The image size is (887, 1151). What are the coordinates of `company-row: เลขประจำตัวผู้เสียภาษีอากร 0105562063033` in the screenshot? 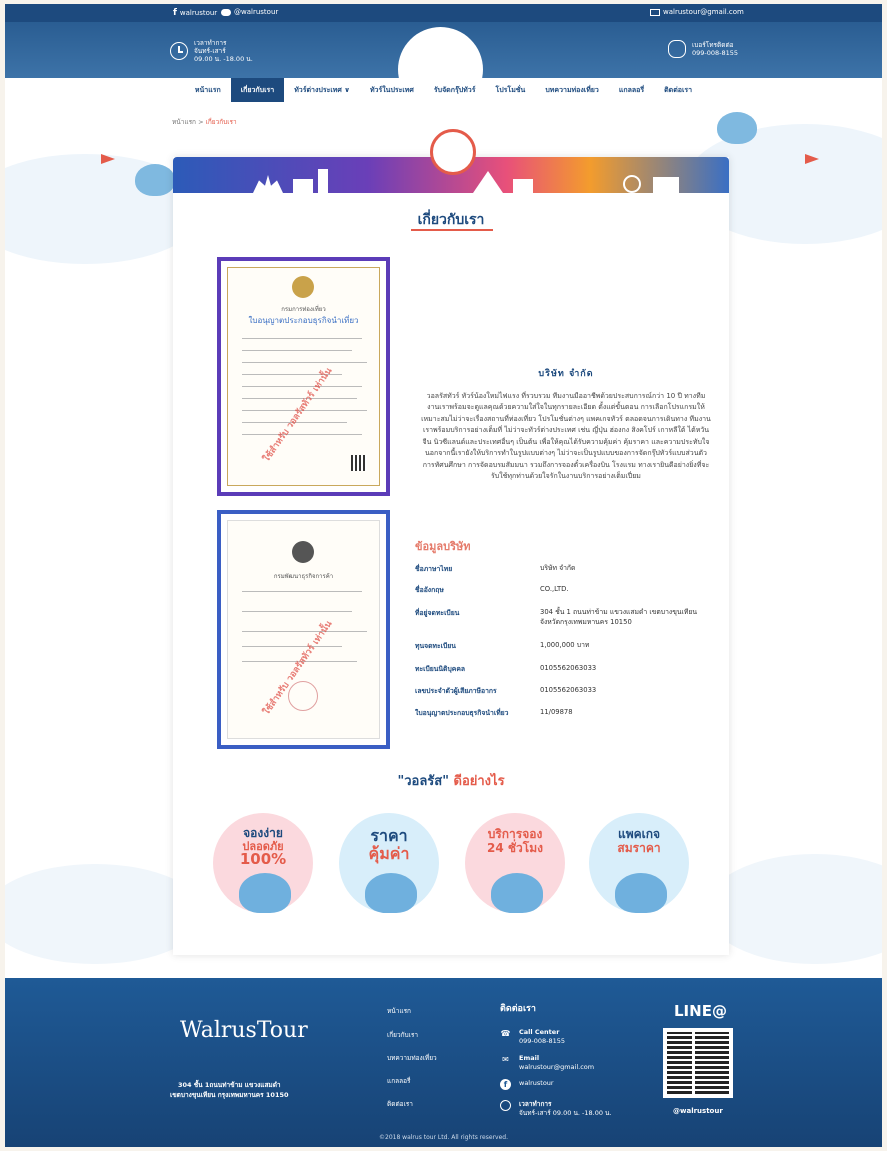 It's located at (506, 690).